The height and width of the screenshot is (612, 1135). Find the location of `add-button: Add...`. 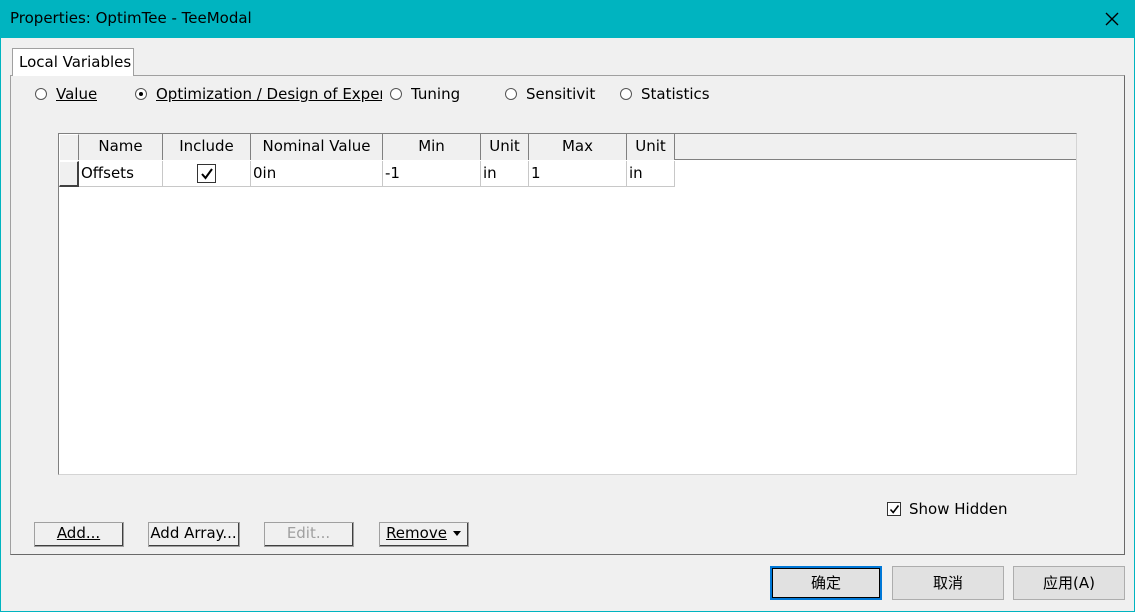

add-button: Add... is located at coordinates (79, 534).